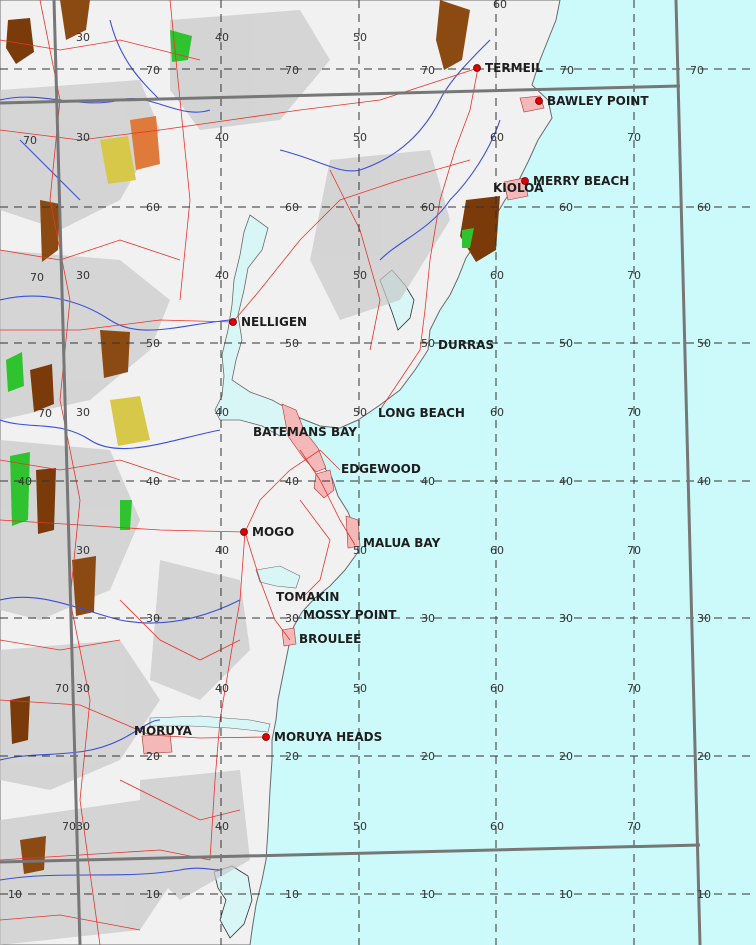 Image resolution: width=756 pixels, height=945 pixels. Describe the element at coordinates (525, 181) in the screenshot. I see `town-marker-merry-beach` at that location.